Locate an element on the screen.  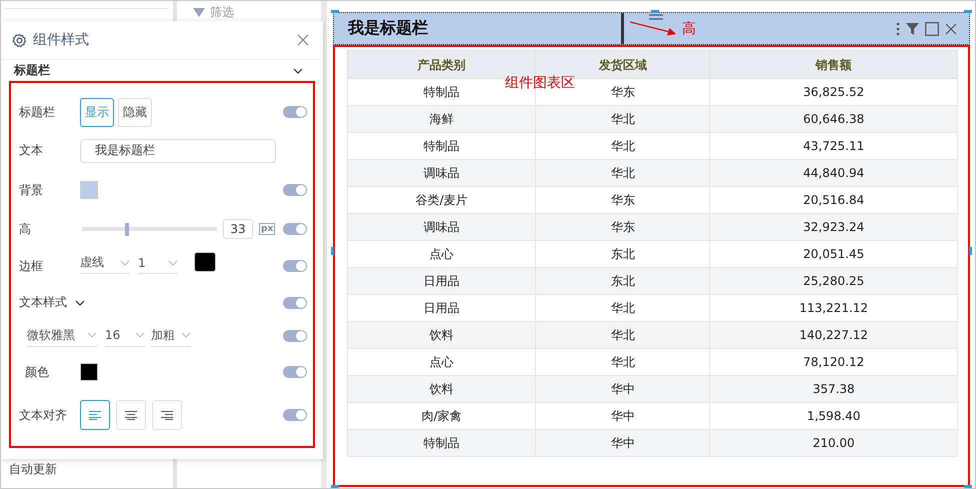
table-cell: 东北 is located at coordinates (623, 281).